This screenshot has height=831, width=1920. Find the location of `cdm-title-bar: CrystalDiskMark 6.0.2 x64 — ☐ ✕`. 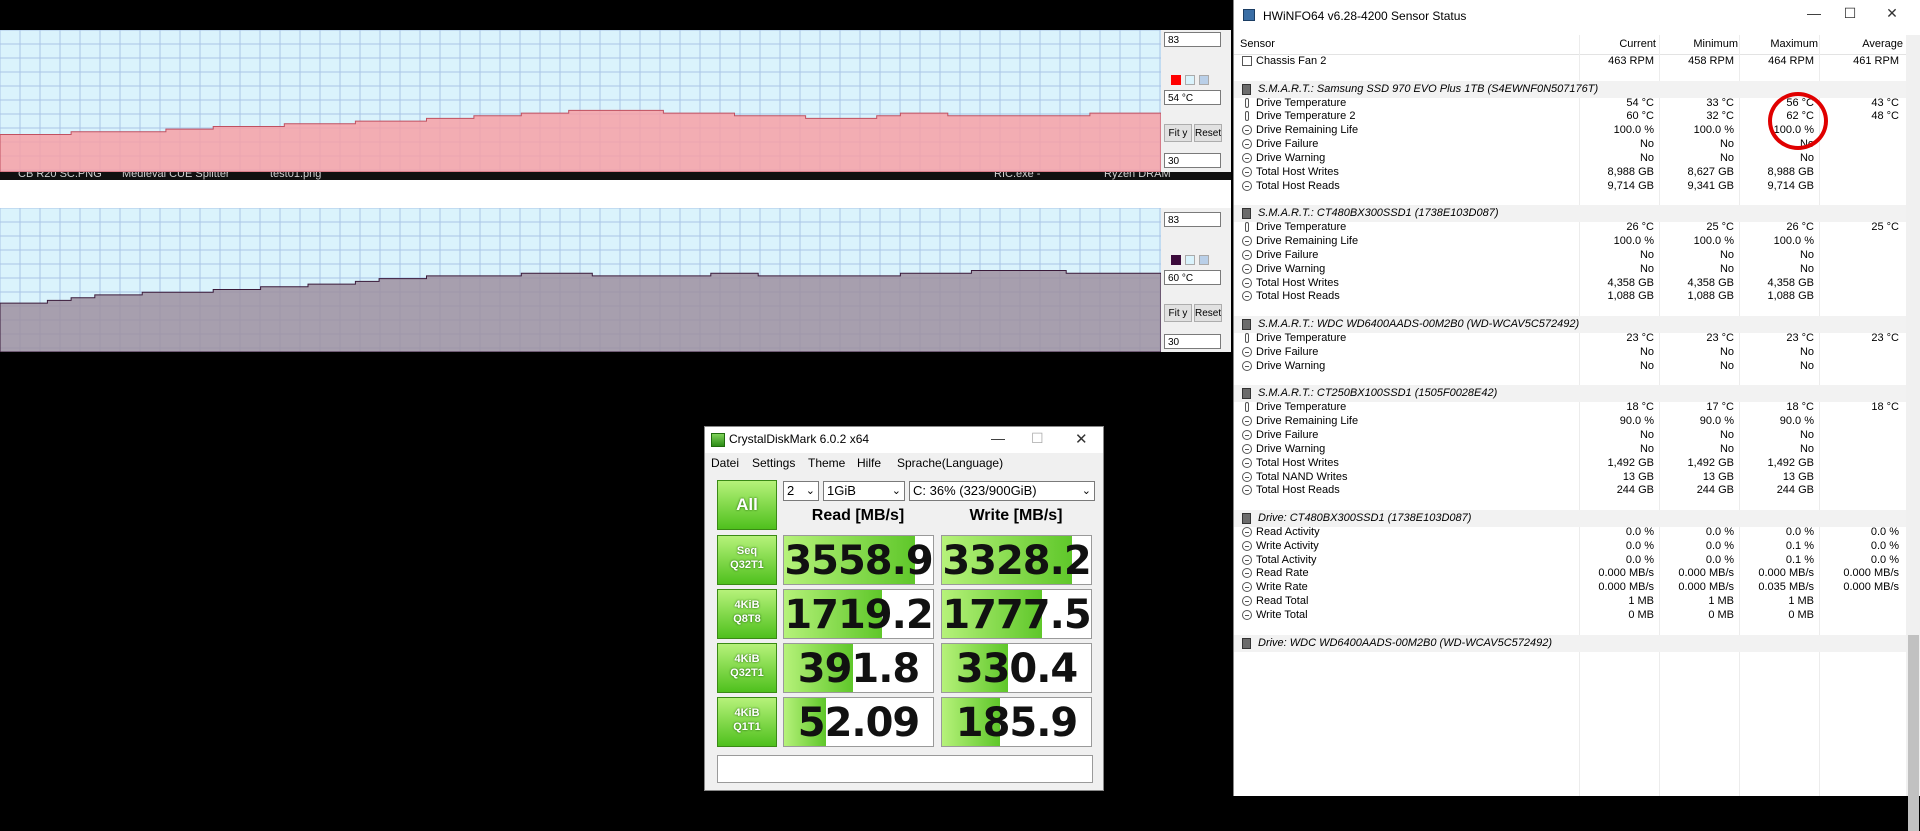

cdm-title-bar: CrystalDiskMark 6.0.2 x64 — ☐ ✕ is located at coordinates (904, 440).